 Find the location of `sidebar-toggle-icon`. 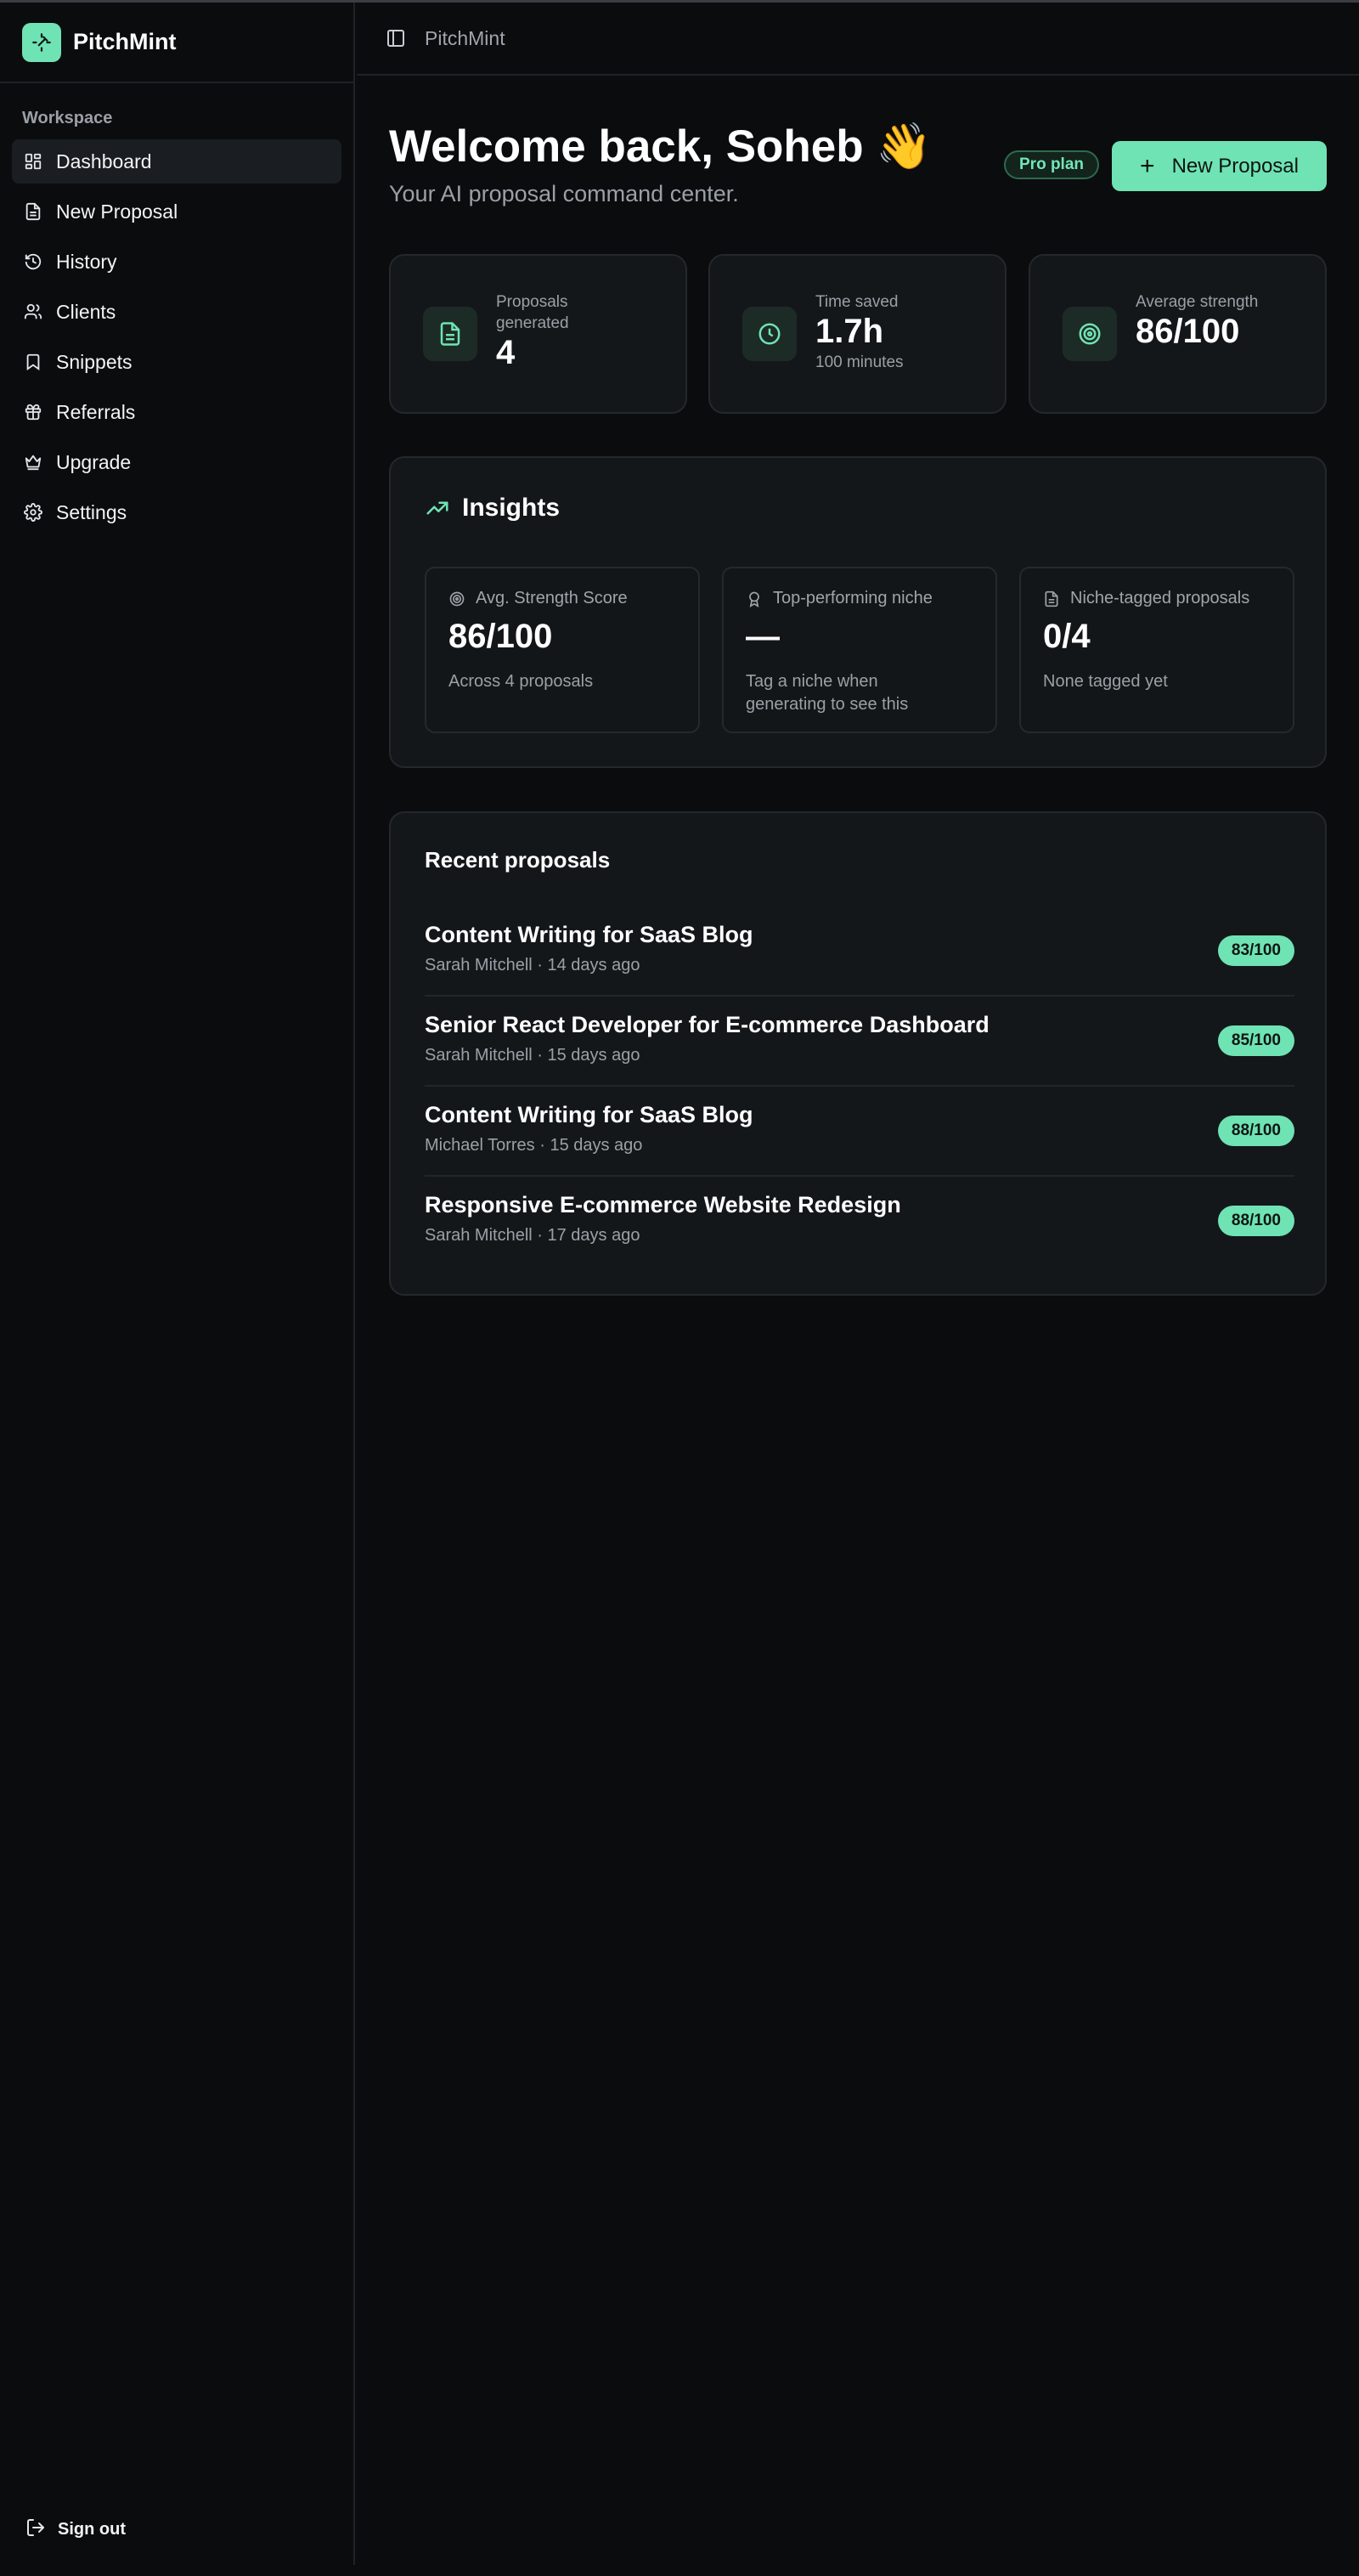

sidebar-toggle-icon is located at coordinates (396, 38).